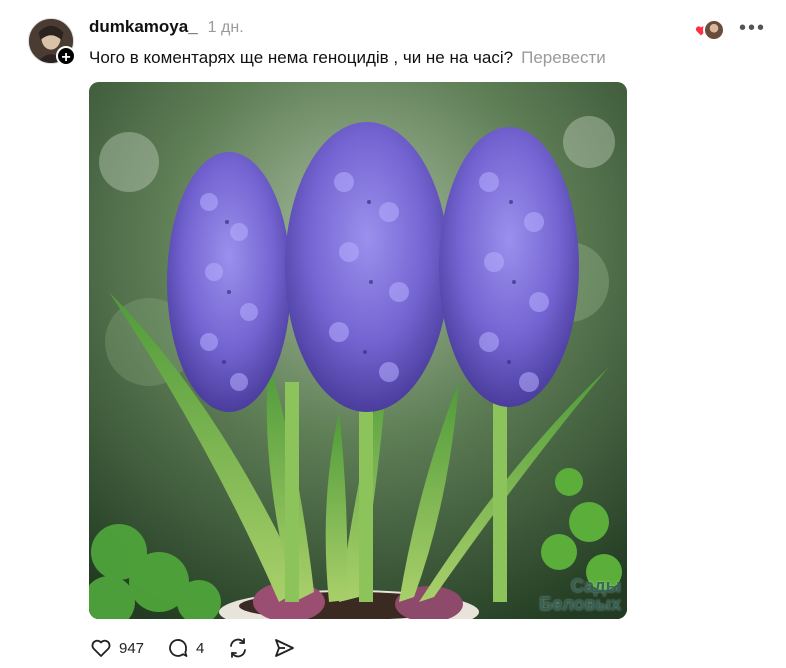 The image size is (786, 668). I want to click on reaction-indicator, so click(710, 29).